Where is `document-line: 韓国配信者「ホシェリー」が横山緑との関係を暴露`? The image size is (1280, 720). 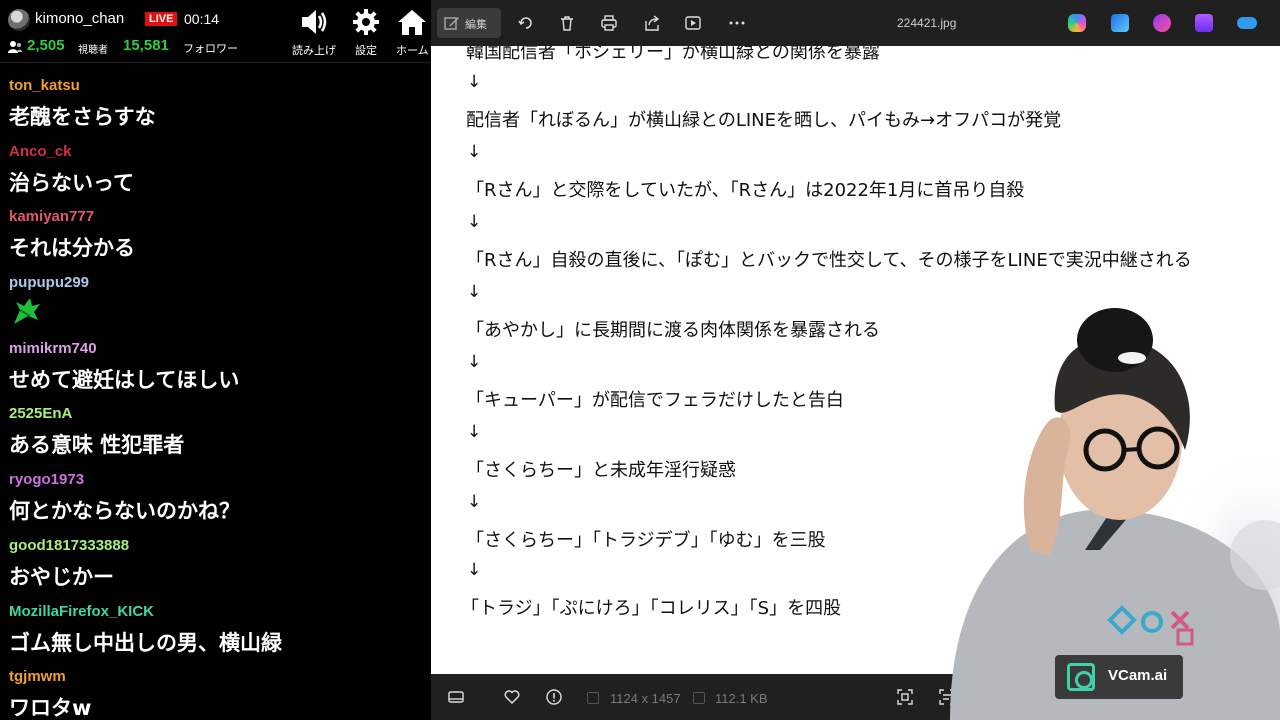 document-line: 韓国配信者「ホシェリー」が横山緑との関係を暴露 is located at coordinates (673, 54).